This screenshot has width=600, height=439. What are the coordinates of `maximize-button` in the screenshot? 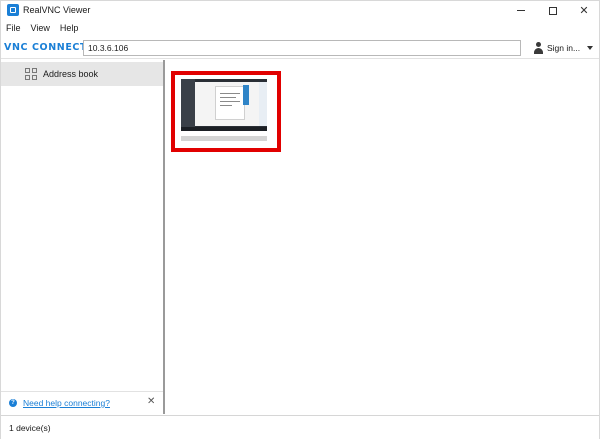 It's located at (553, 10).